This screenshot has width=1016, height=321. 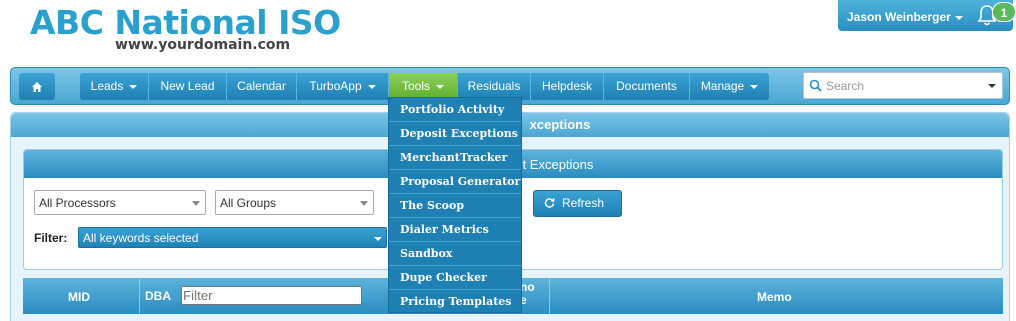 What do you see at coordinates (294, 202) in the screenshot?
I see `group-select: All Groups` at bounding box center [294, 202].